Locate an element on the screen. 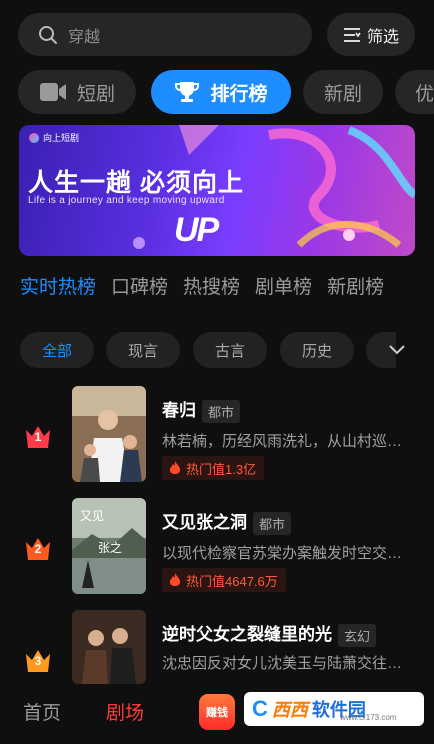  drama-title: 春归 都市 is located at coordinates (201, 410).